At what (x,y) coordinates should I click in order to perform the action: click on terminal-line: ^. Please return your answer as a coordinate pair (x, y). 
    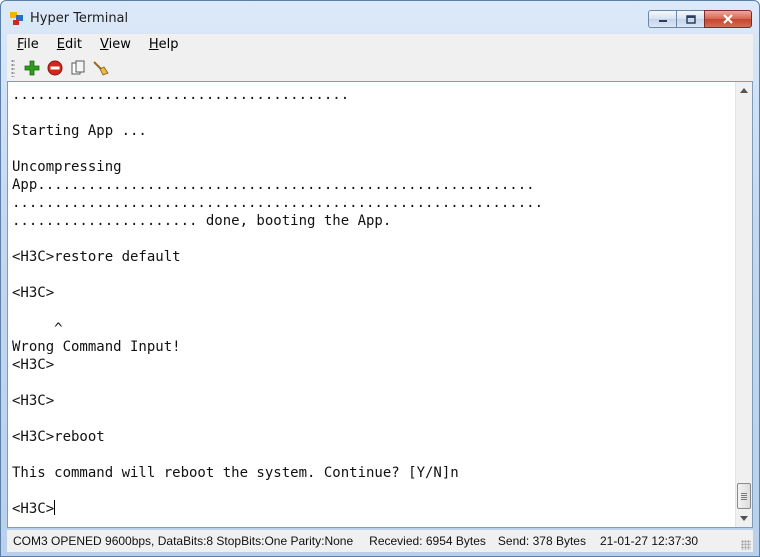
    Looking at the image, I should click on (37, 329).